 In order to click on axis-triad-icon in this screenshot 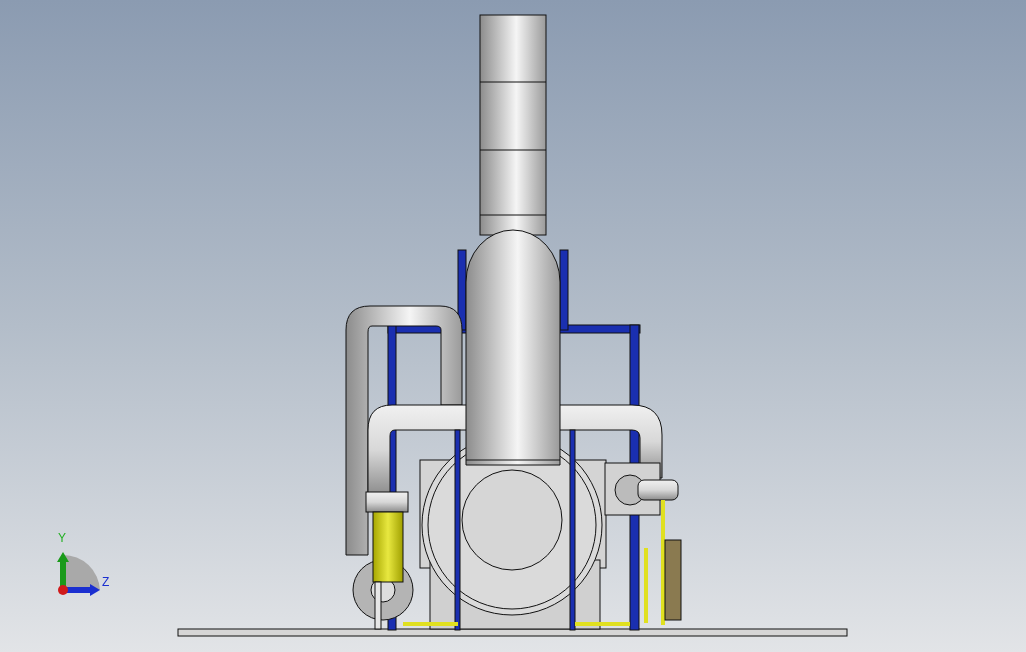, I will do `click(78, 574)`.